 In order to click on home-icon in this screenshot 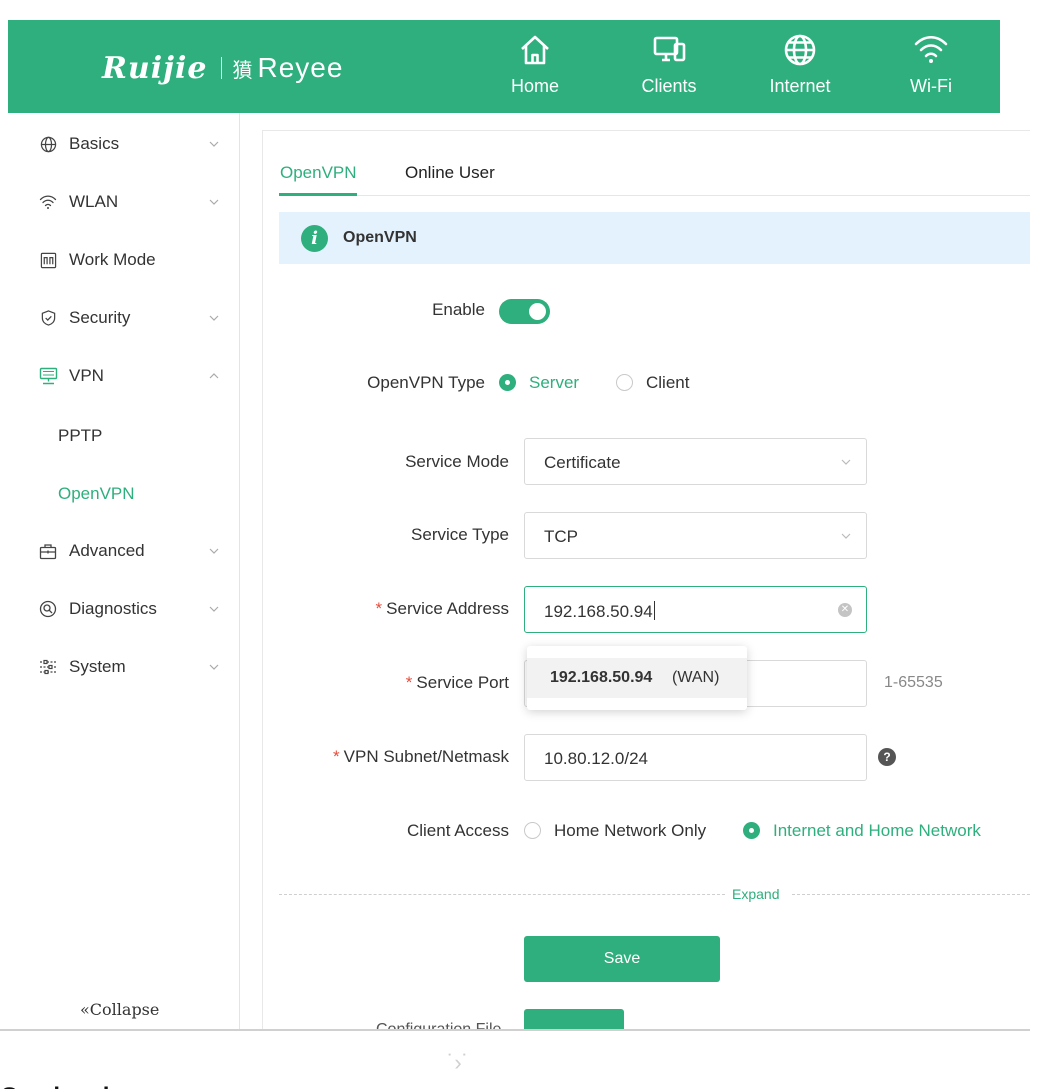, I will do `click(535, 50)`.